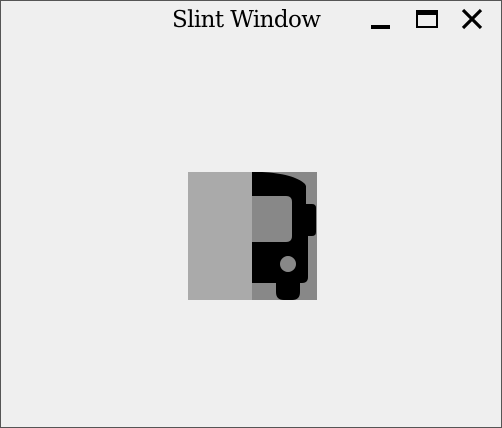  I want to click on close-button, so click(472, 20).